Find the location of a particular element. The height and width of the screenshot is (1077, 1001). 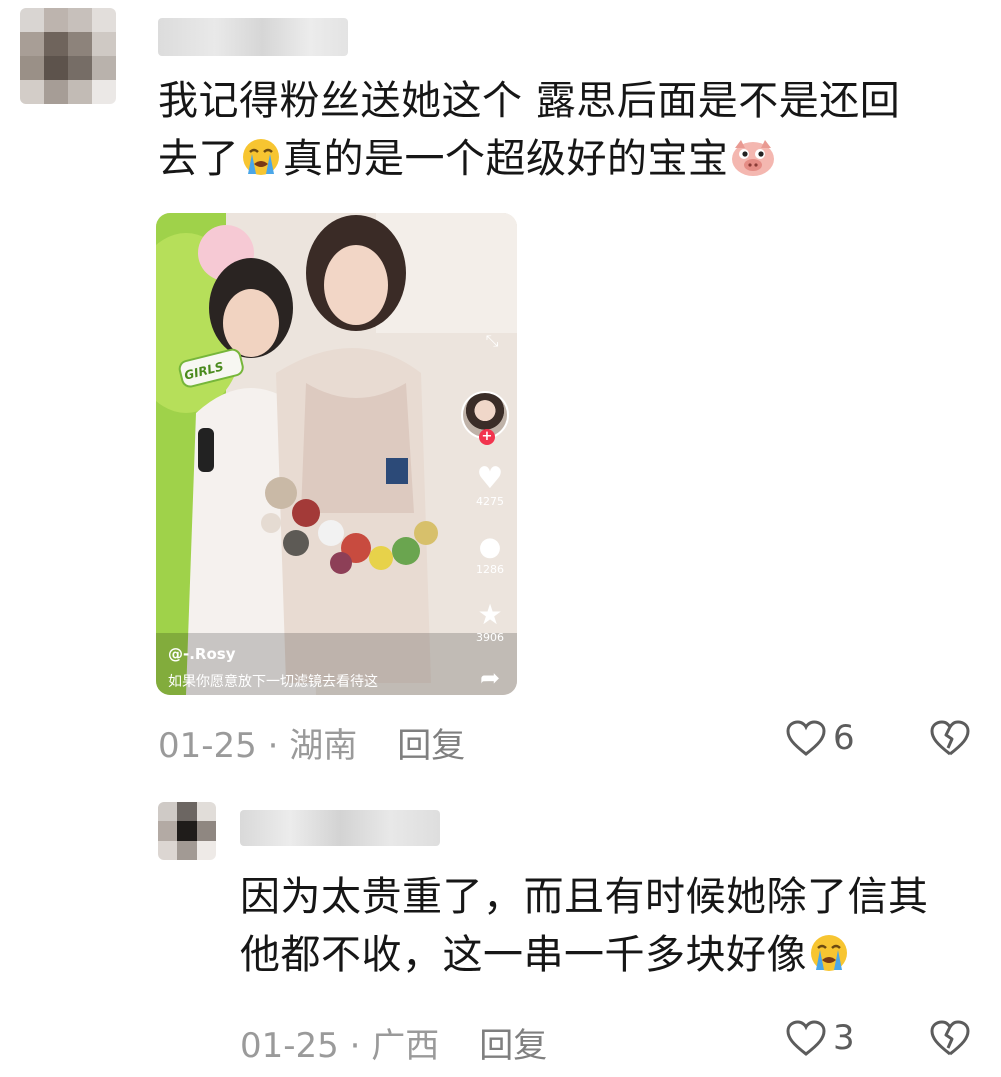

like-count: 6 is located at coordinates (844, 738).